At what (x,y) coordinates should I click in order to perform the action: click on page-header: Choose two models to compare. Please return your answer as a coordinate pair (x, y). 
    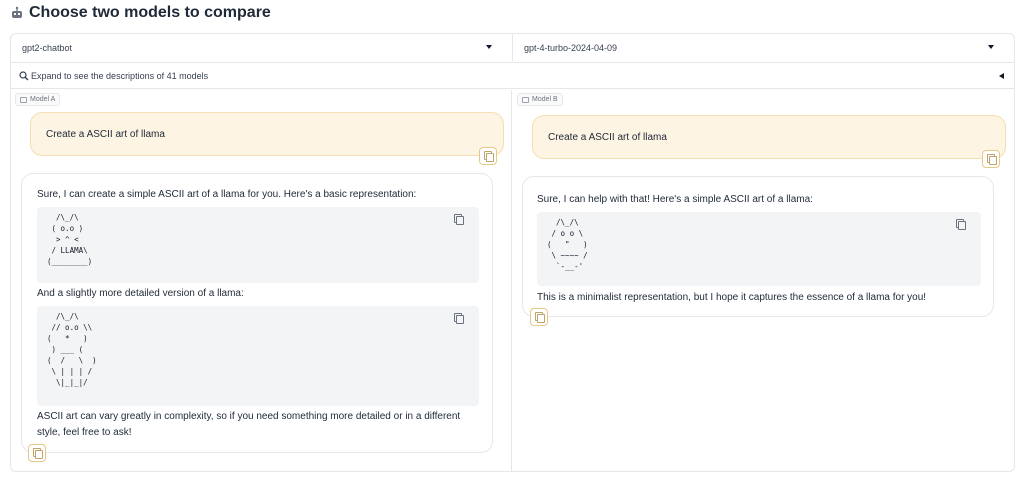
    Looking at the image, I should click on (140, 13).